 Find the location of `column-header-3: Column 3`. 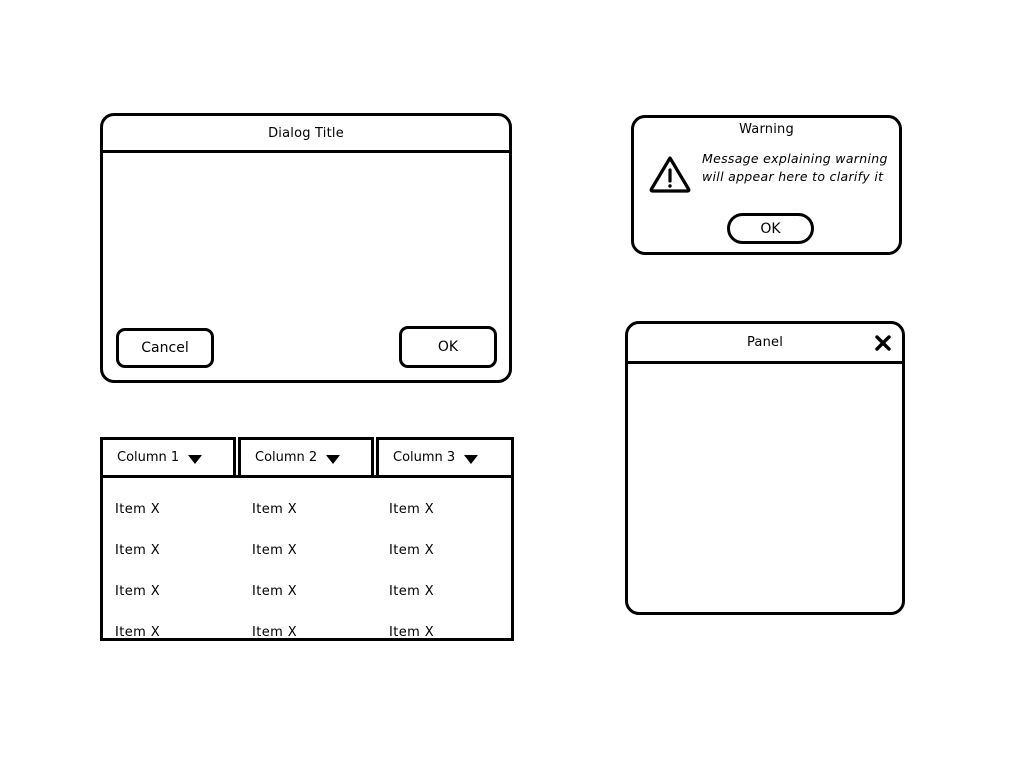

column-header-3: Column 3 is located at coordinates (445, 457).